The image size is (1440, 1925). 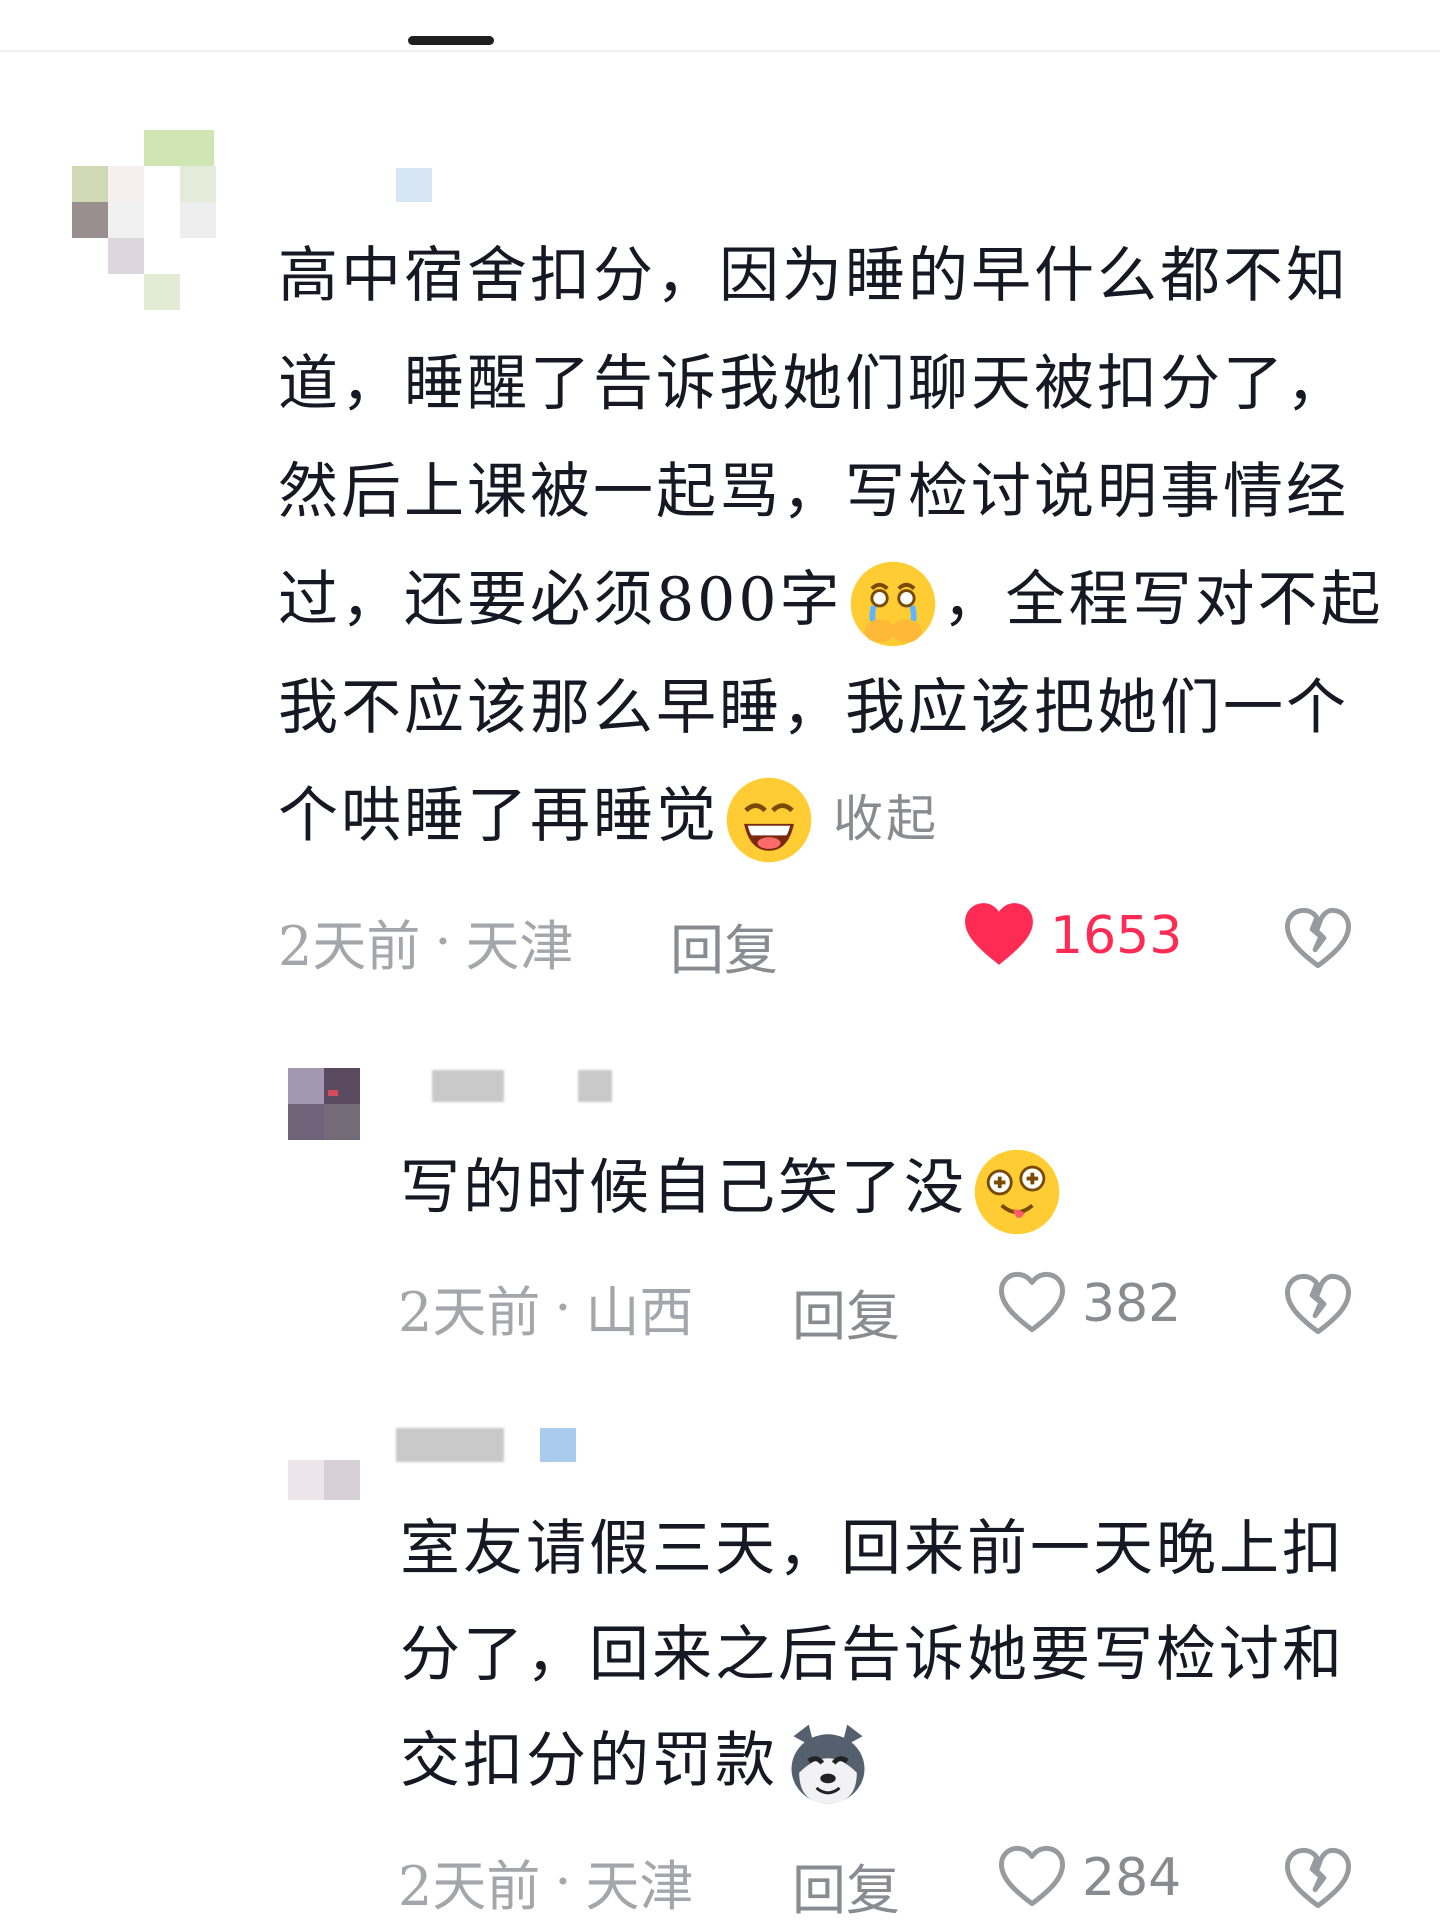 I want to click on comment-text: 写的时候自己笑了没, so click(x=900, y=1190).